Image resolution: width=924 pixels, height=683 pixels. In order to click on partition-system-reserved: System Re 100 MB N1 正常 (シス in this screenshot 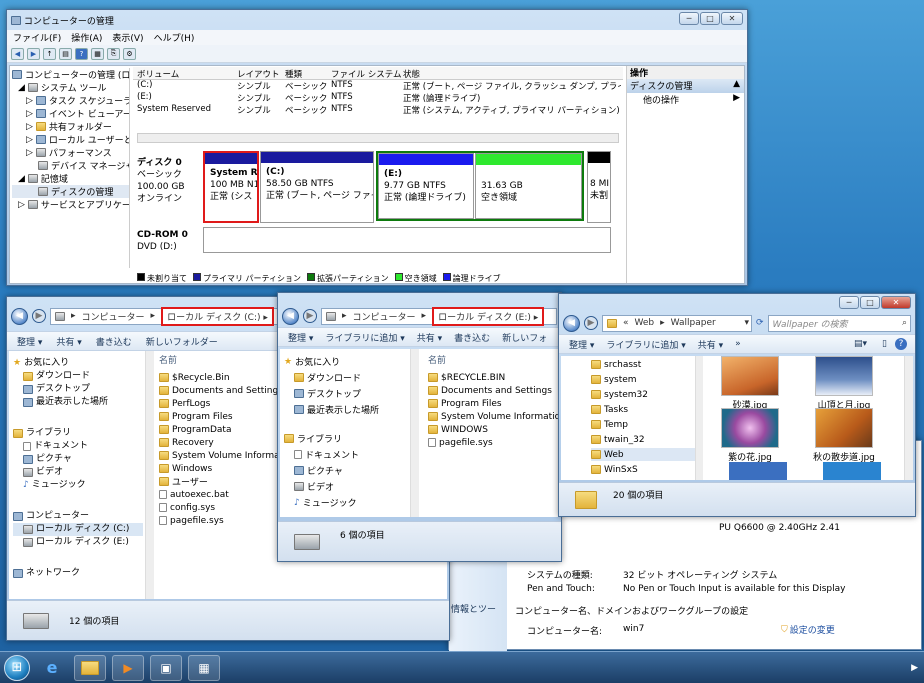, I will do `click(231, 187)`.